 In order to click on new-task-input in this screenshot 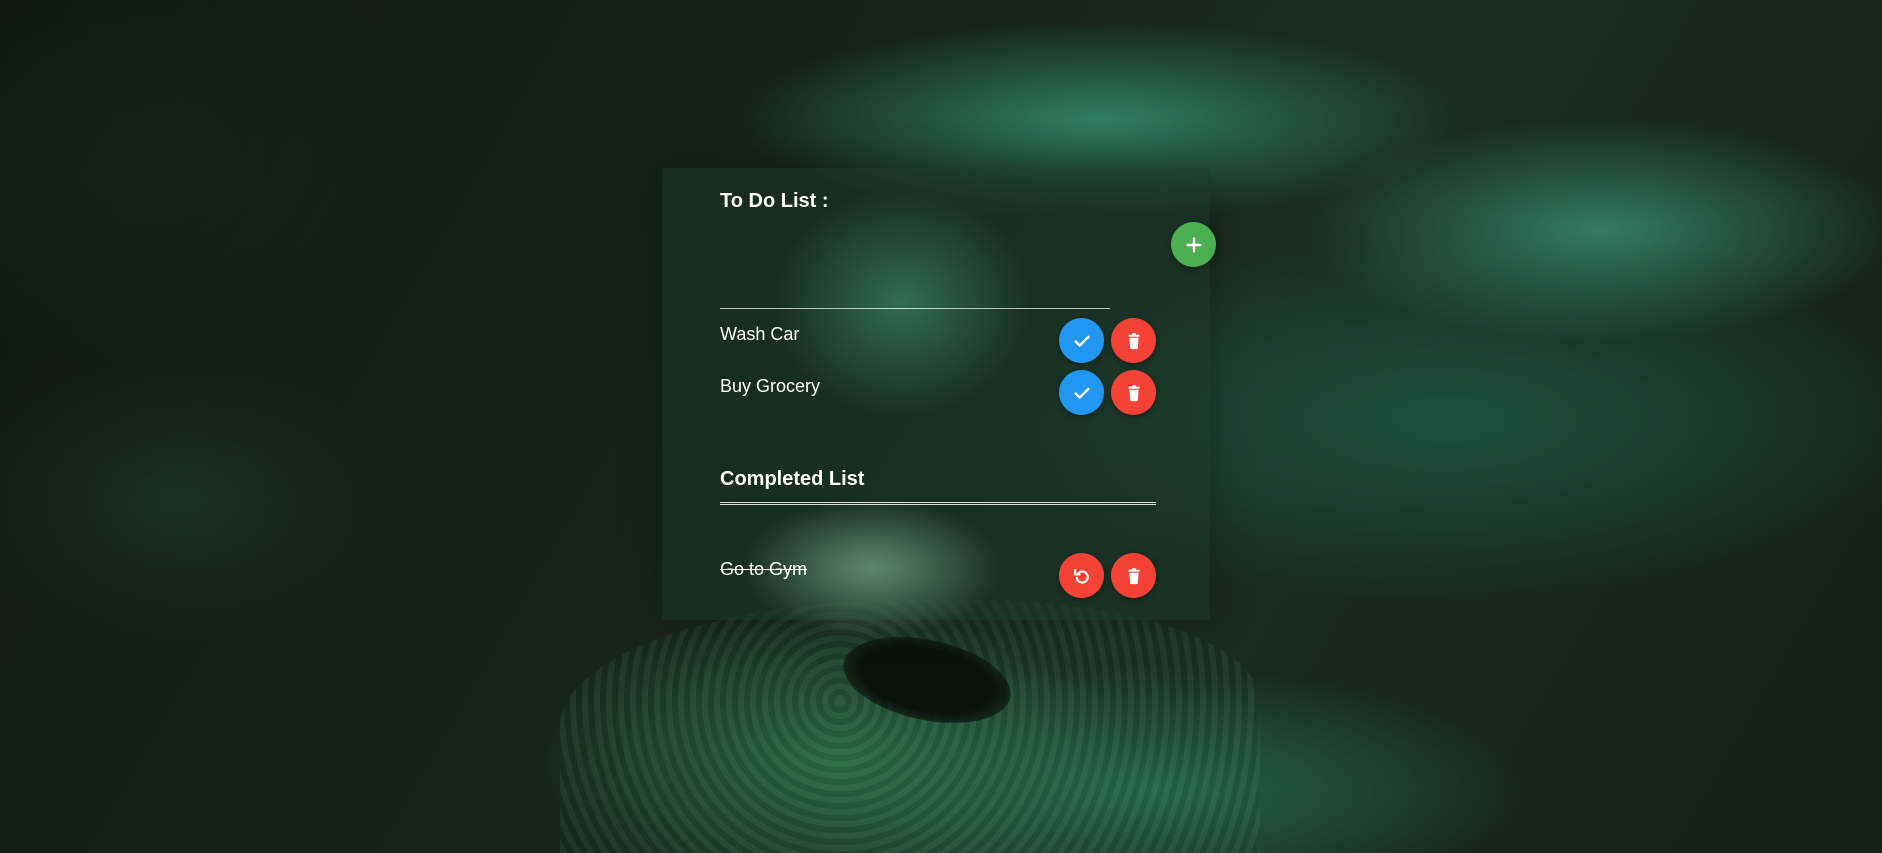, I will do `click(915, 296)`.